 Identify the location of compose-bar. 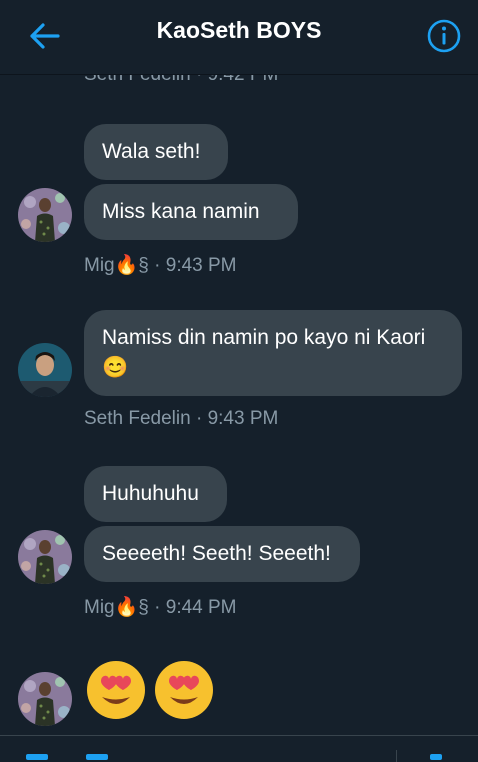
(239, 748).